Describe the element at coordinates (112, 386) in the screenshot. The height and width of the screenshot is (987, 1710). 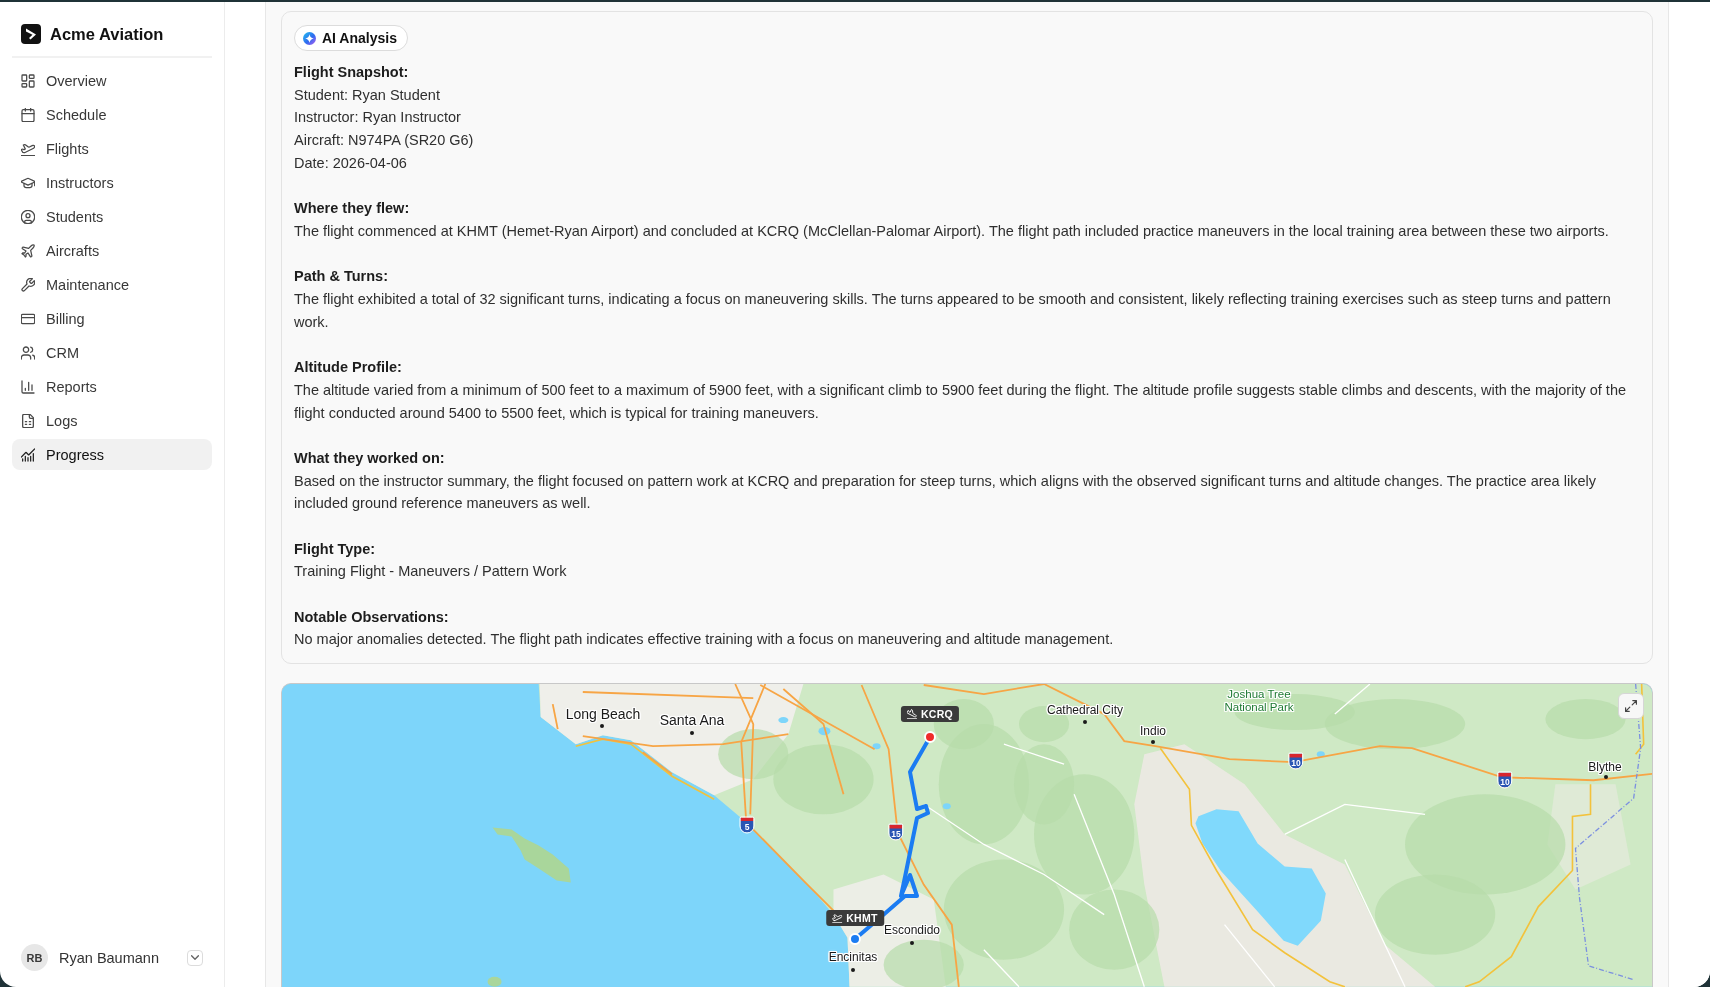
I see `nav-item: Reports` at that location.